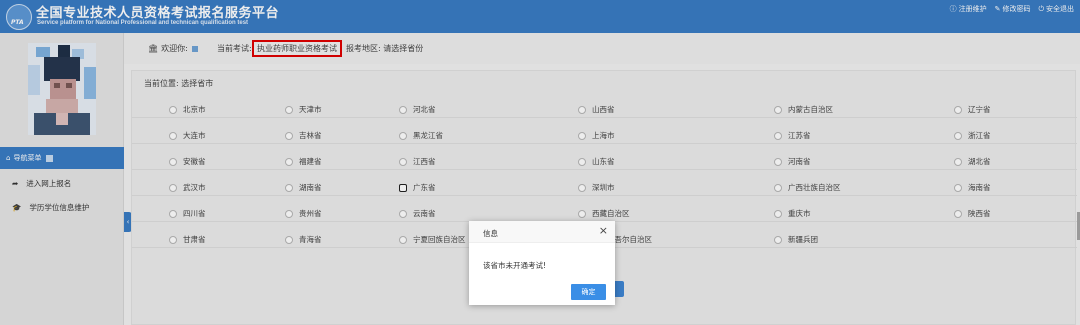 This screenshot has width=1080, height=325. I want to click on confirm-button: 确定, so click(588, 292).